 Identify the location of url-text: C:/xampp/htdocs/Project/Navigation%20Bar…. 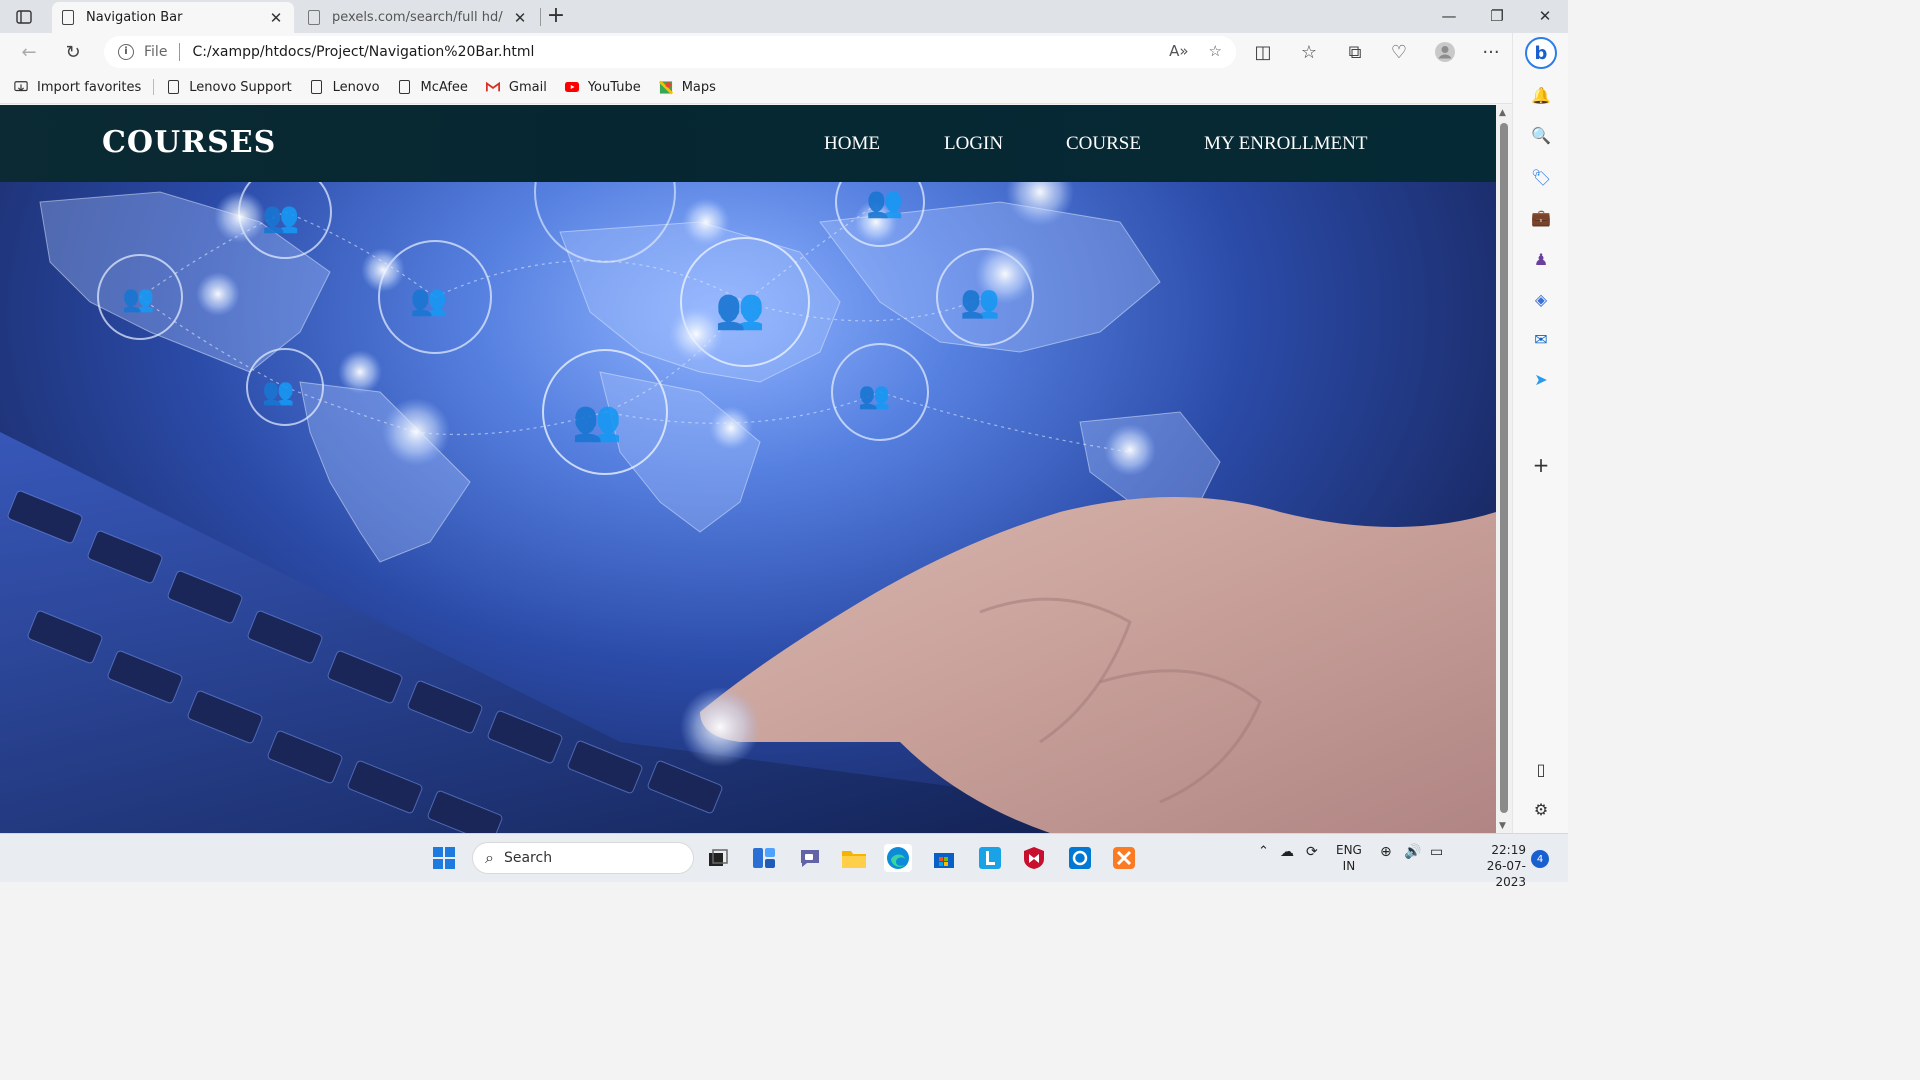
(363, 52).